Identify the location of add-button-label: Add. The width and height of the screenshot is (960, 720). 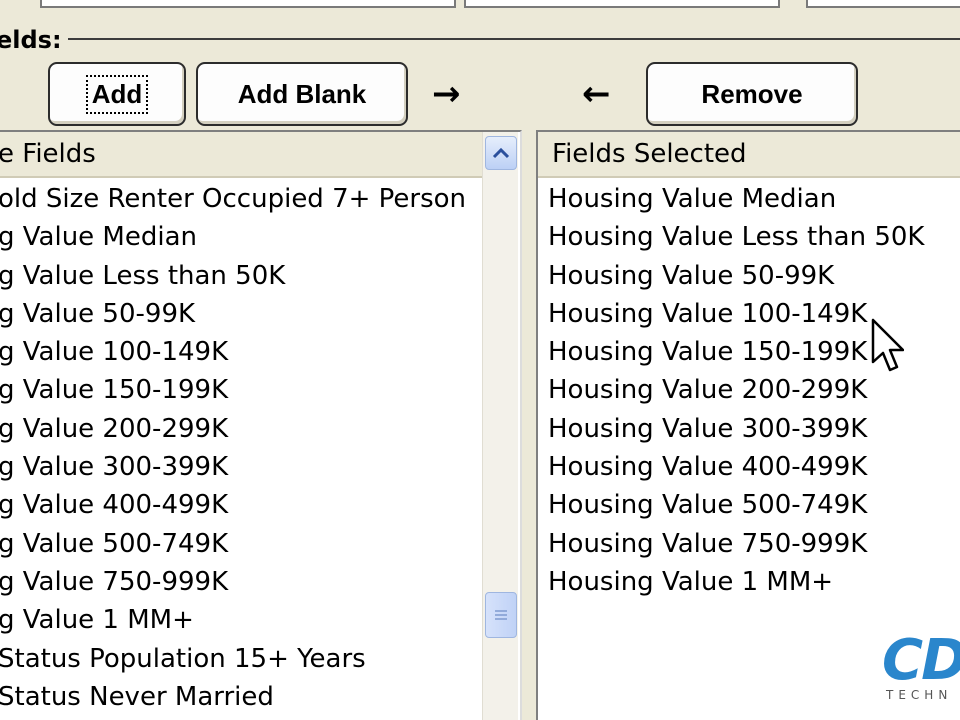
(117, 94).